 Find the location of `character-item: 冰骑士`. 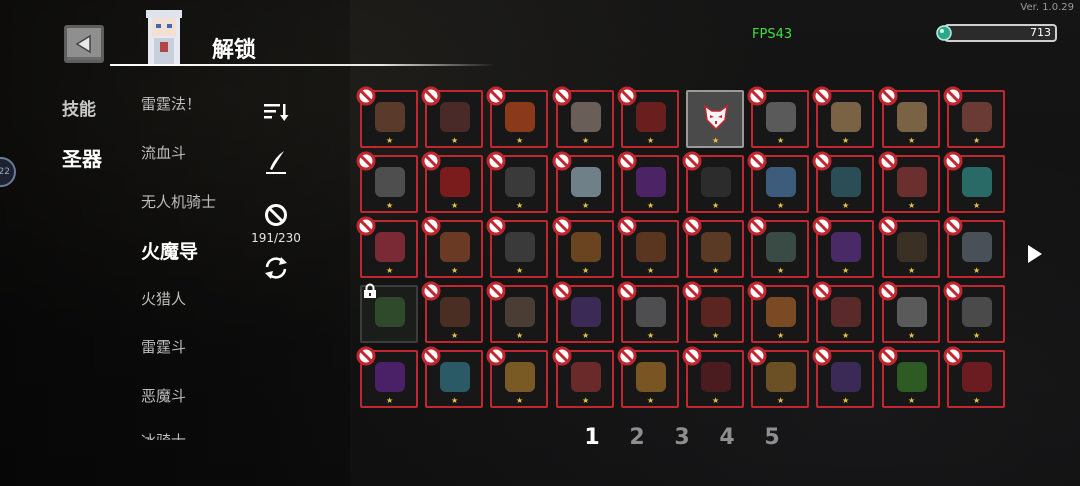

character-item: 冰骑士 is located at coordinates (163, 435).